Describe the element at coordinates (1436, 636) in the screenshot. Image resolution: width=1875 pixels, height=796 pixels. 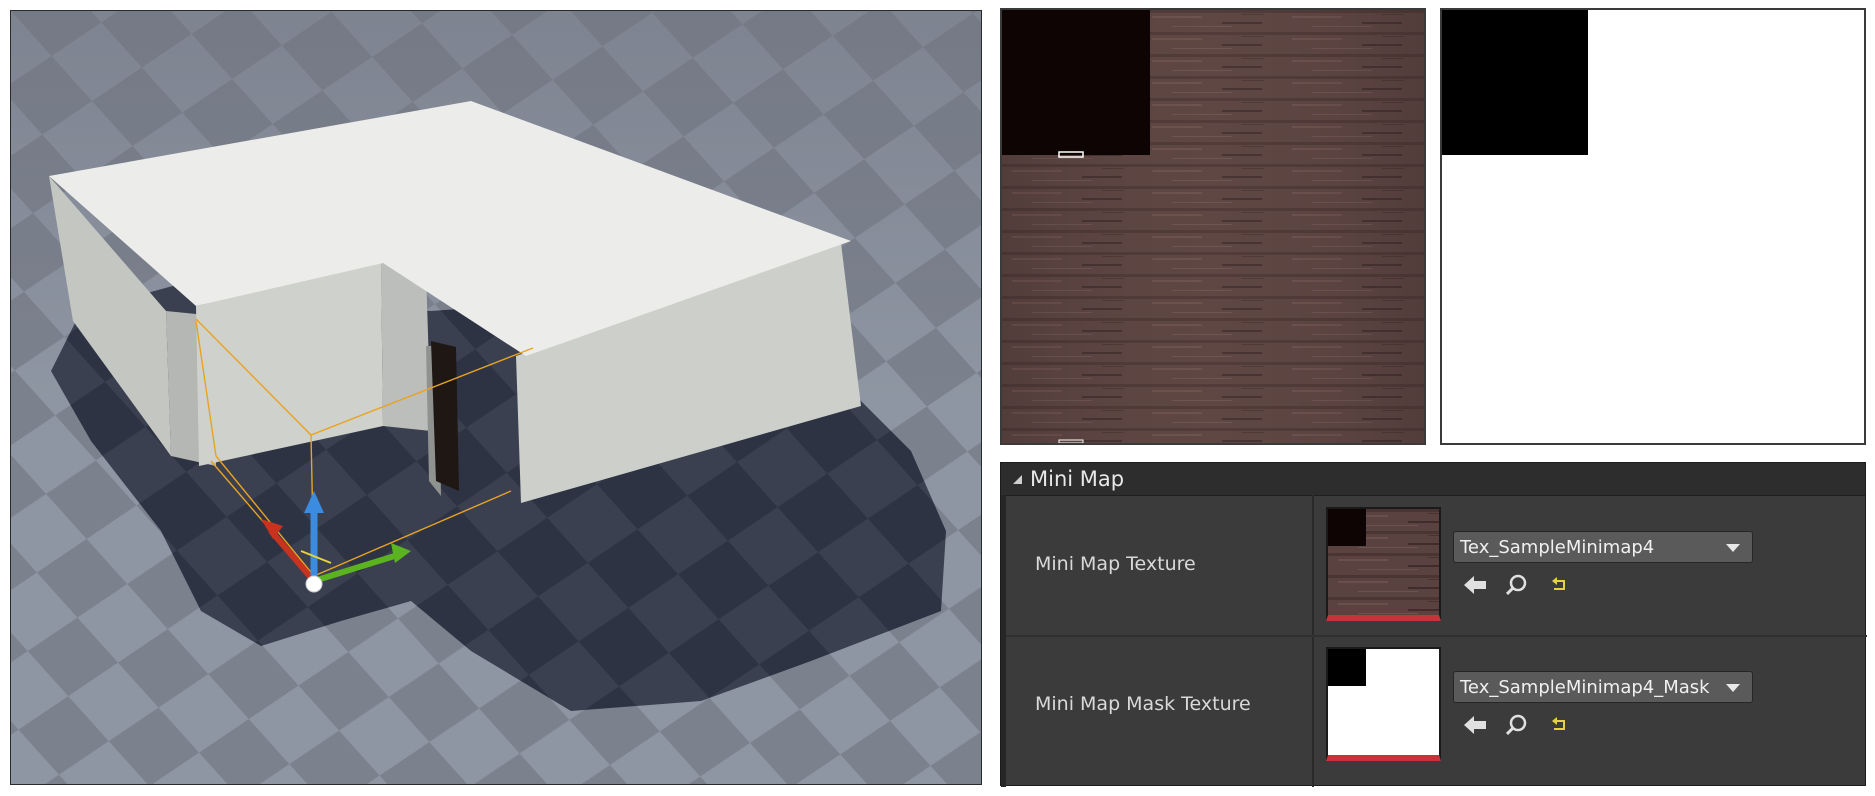
I see `row-divider` at that location.